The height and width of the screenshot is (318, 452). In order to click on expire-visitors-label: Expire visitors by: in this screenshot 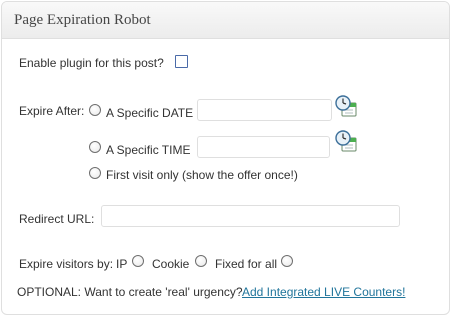, I will do `click(66, 264)`.